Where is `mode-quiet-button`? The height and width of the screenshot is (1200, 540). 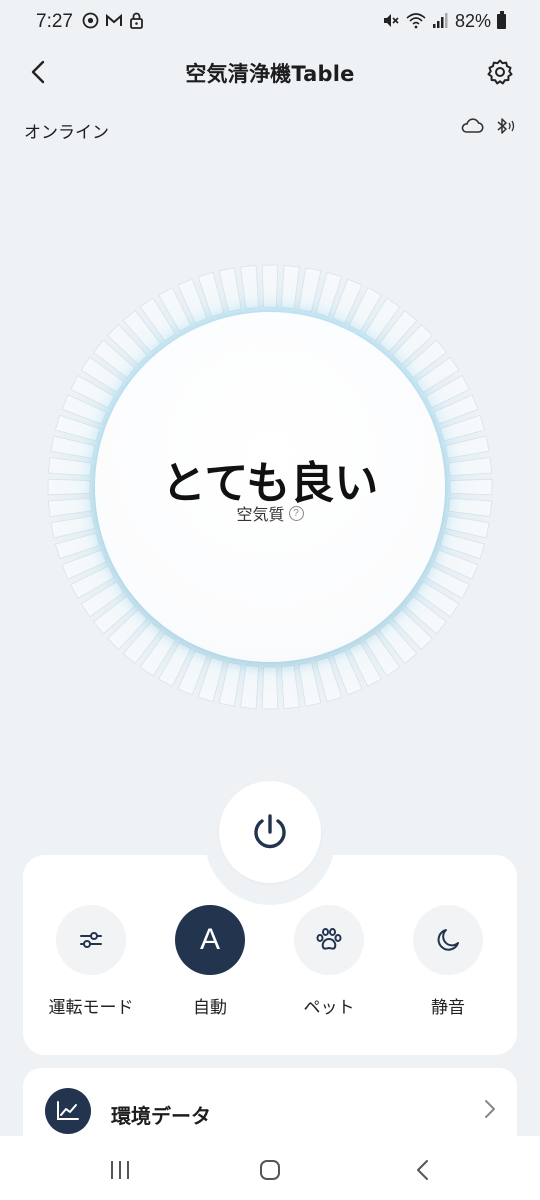 mode-quiet-button is located at coordinates (448, 940).